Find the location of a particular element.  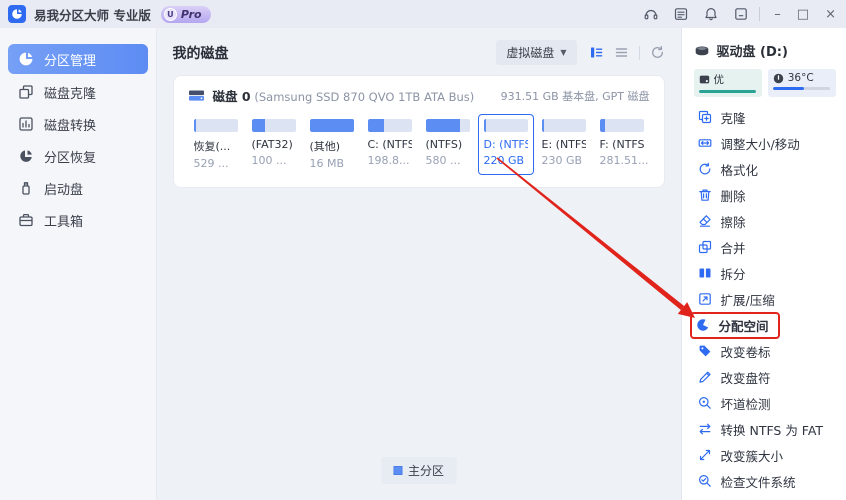

check-file-system-icon is located at coordinates (705, 481).